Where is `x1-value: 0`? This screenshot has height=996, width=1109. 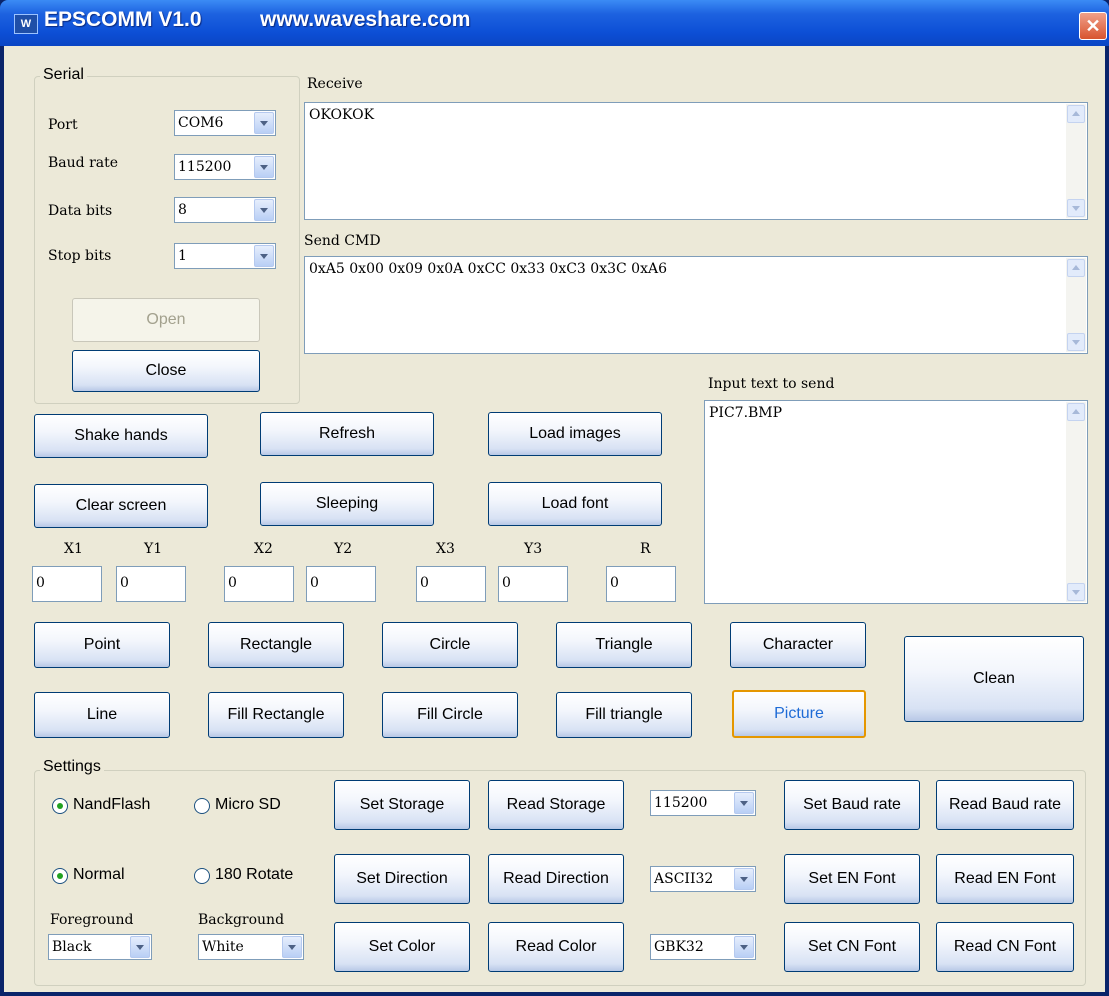
x1-value: 0 is located at coordinates (40, 583).